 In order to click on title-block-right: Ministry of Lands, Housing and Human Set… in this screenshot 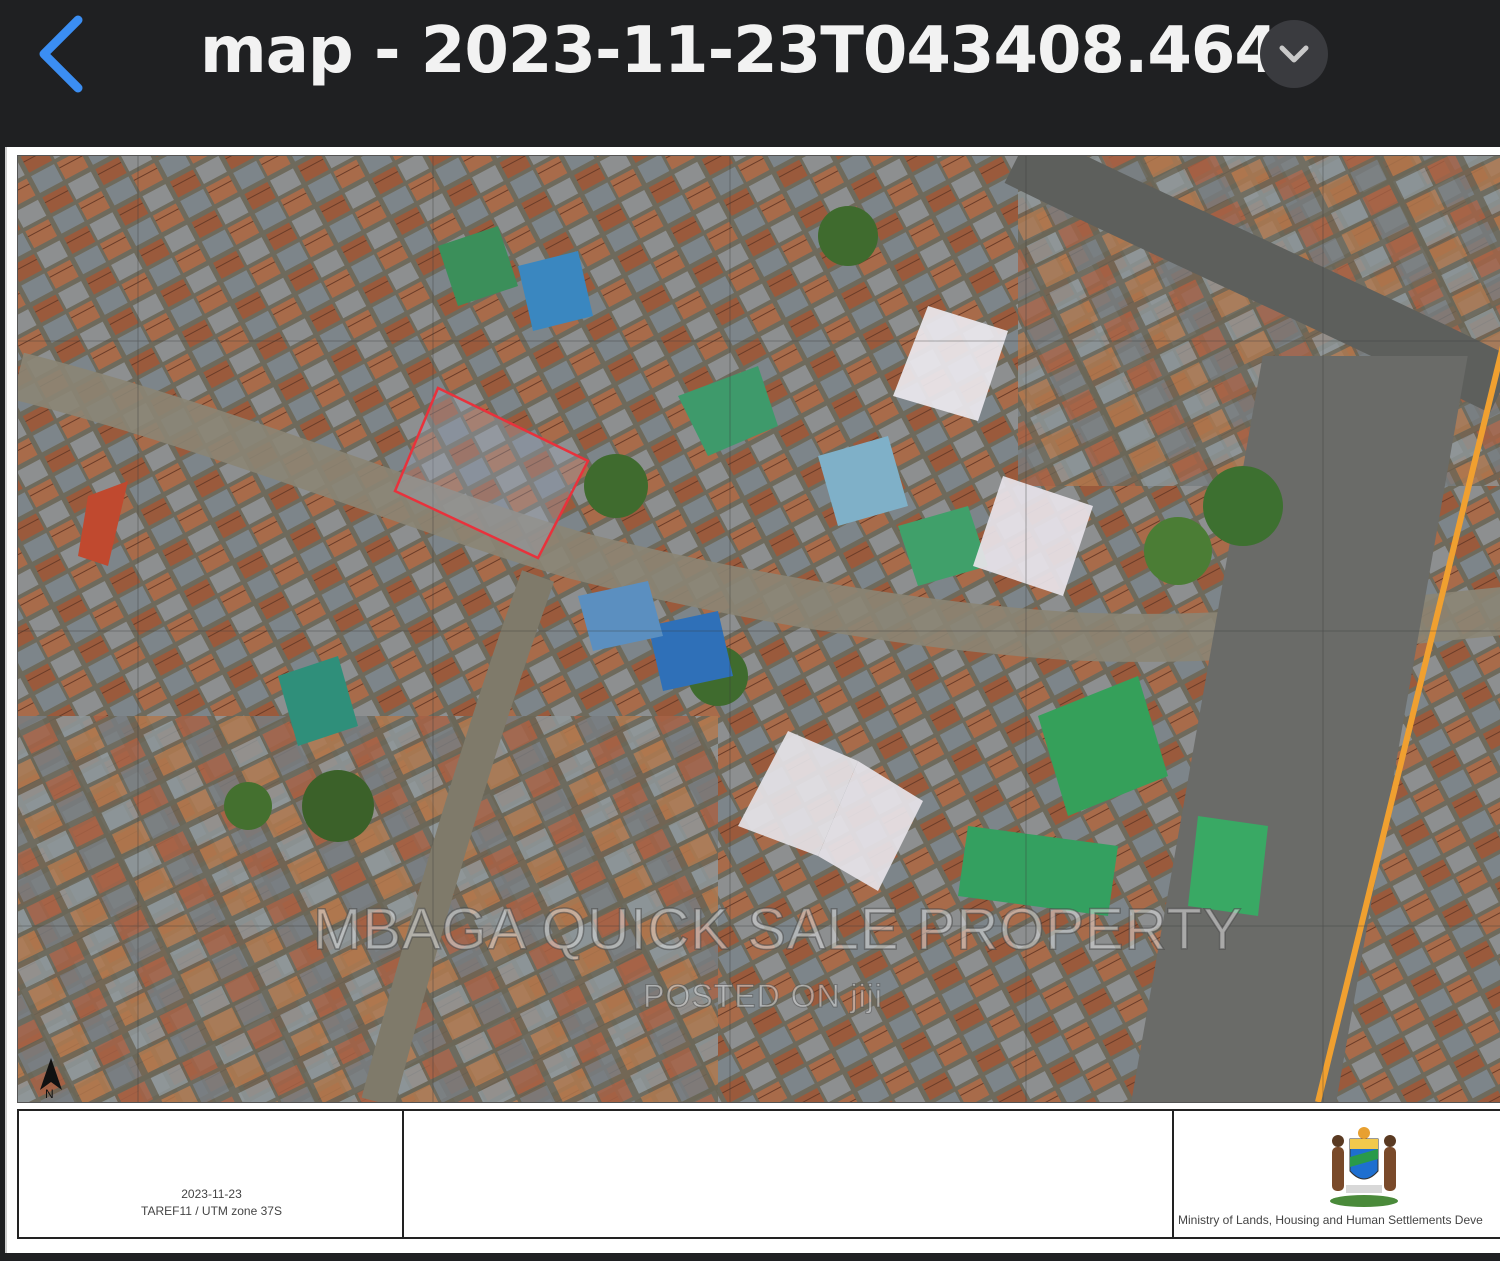, I will do `click(1337, 1174)`.